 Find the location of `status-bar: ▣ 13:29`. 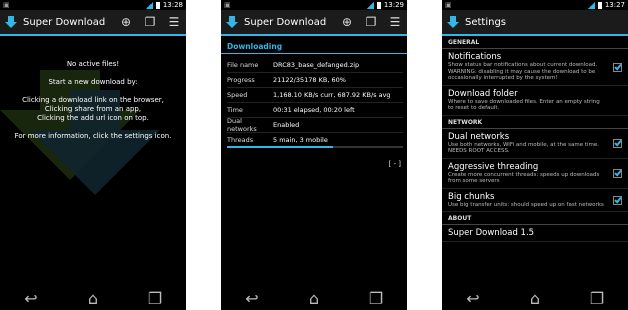

status-bar: ▣ 13:29 is located at coordinates (314, 5).